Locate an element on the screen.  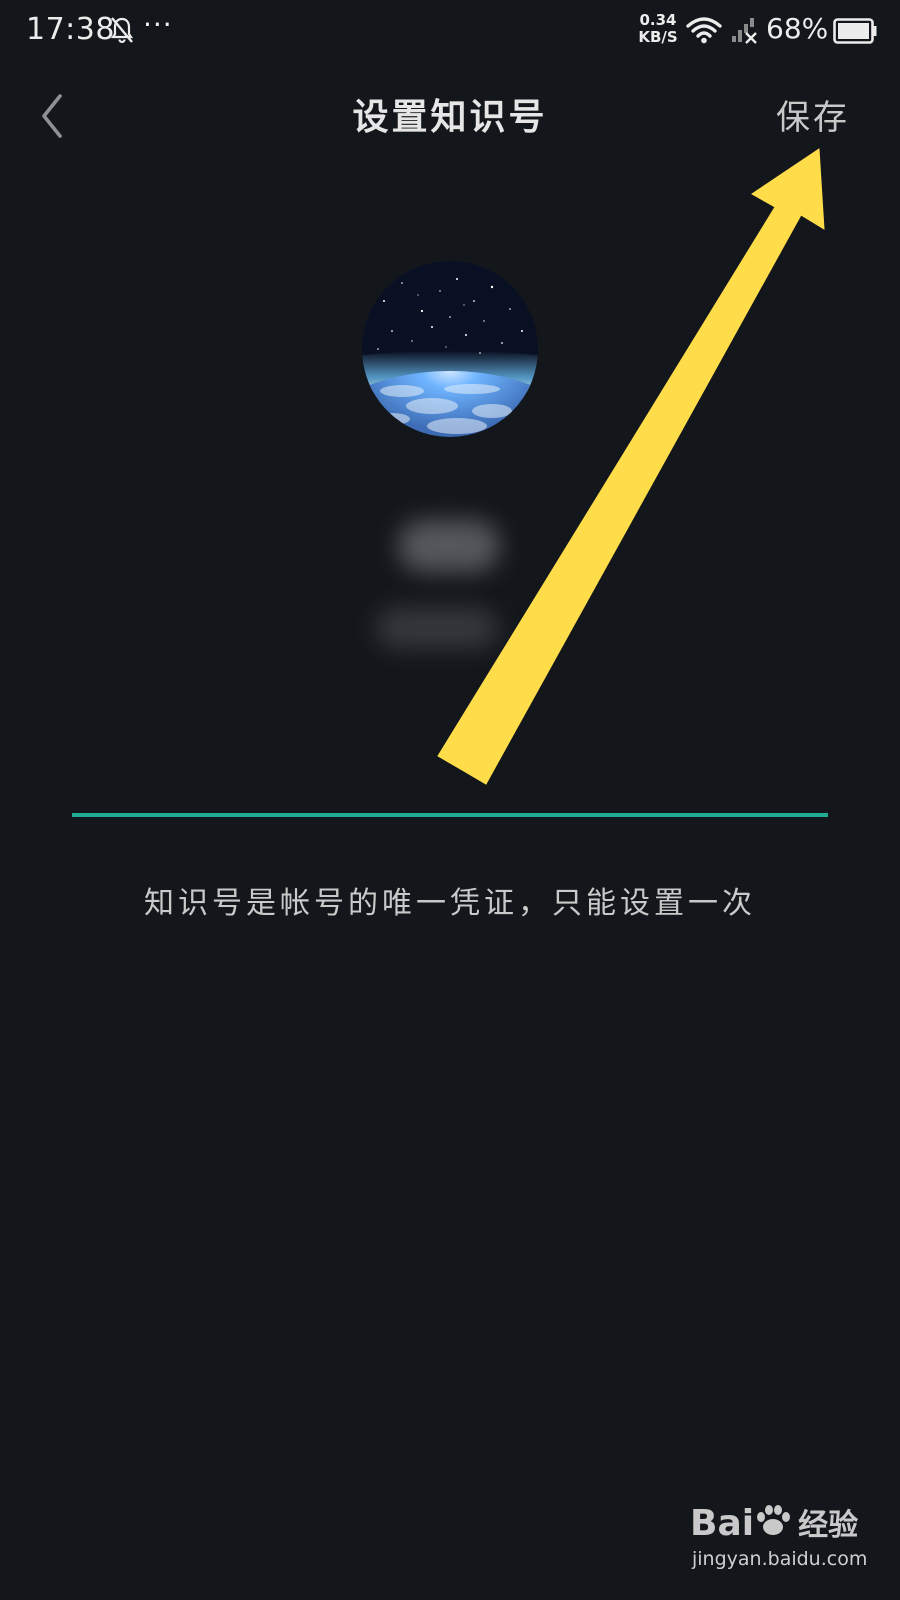
watermark-brand-latin: Bai is located at coordinates (722, 1523).